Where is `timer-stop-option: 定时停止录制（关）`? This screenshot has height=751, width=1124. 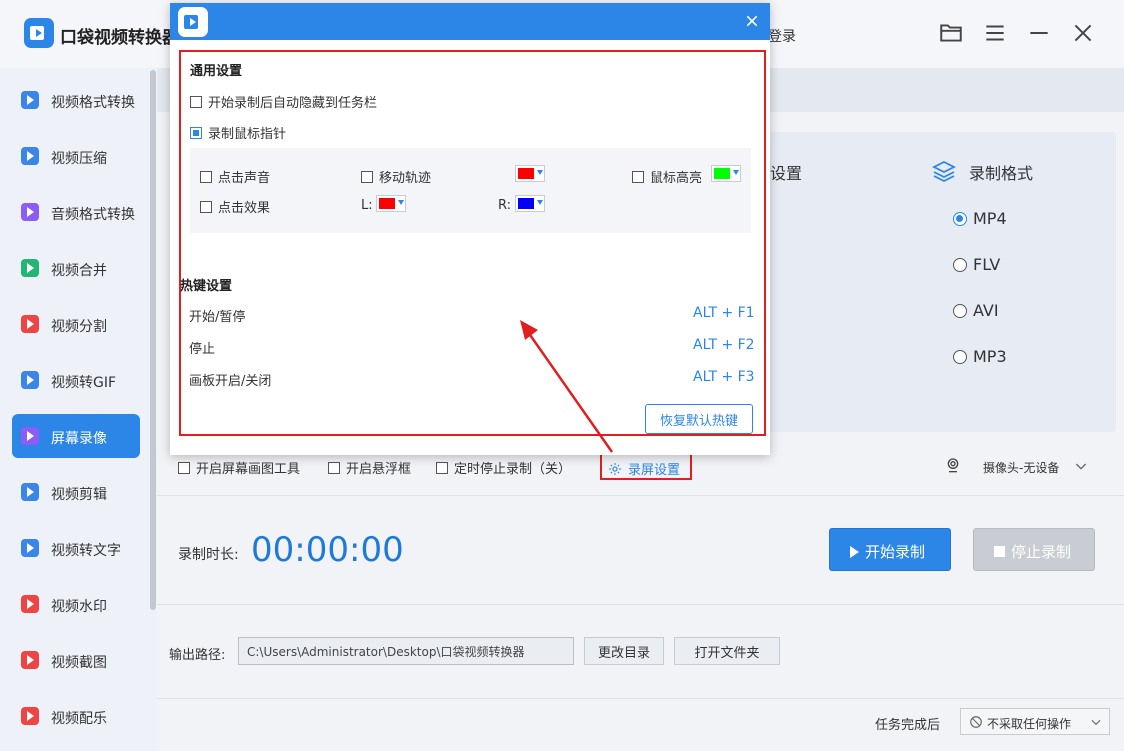 timer-stop-option: 定时停止录制（关） is located at coordinates (503, 468).